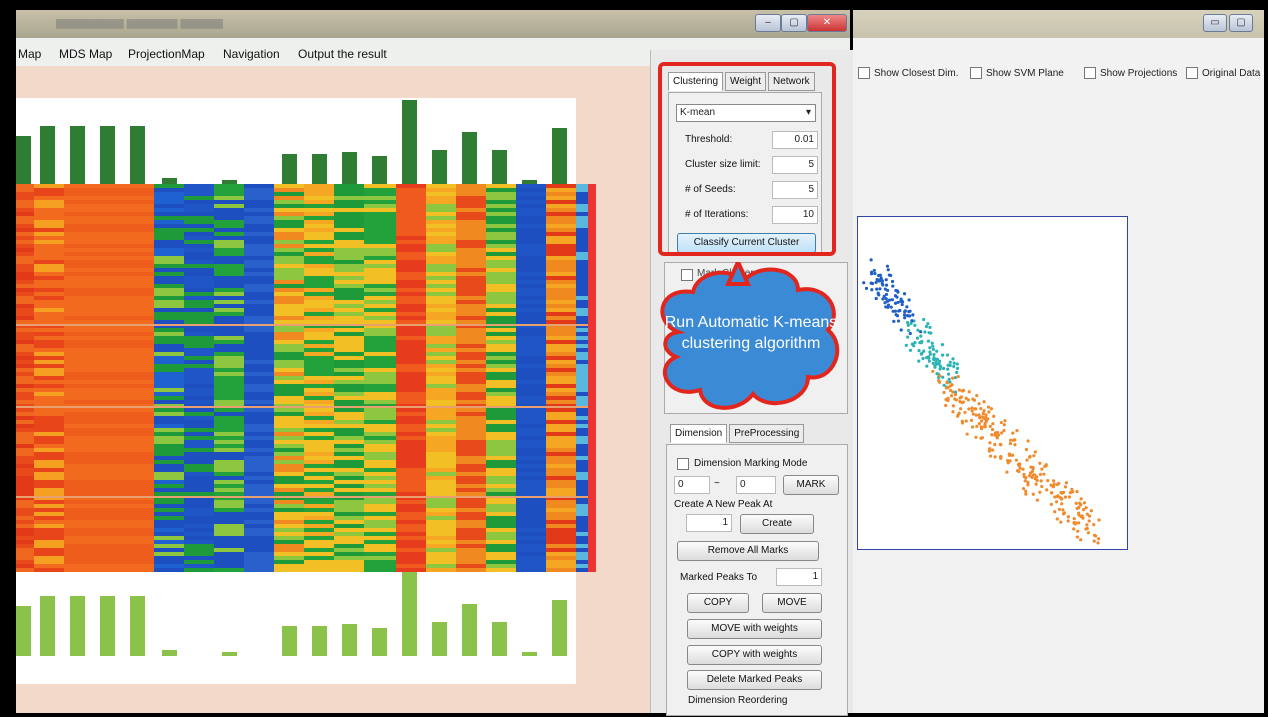  I want to click on window-title: ▆▆▆▆▆▆▆▆ ▆▆▆▆▆▆ ▆▆▆▆▆, so click(139, 23).